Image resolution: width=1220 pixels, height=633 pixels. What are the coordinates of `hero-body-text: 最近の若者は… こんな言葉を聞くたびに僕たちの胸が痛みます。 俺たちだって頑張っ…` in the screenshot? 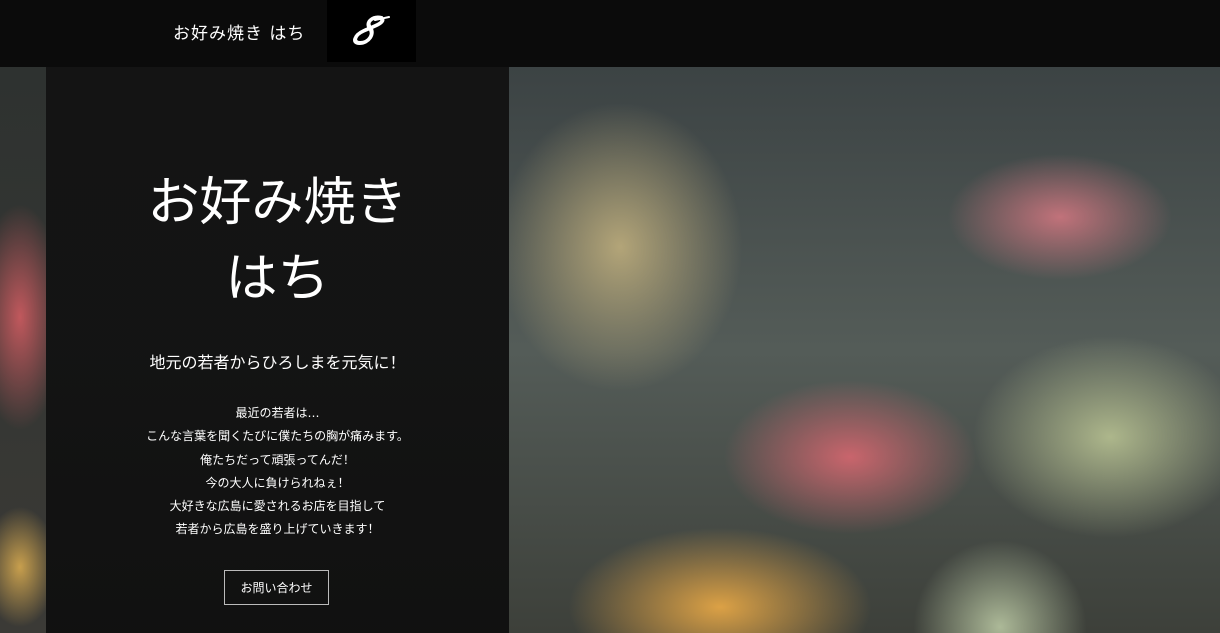 It's located at (277, 472).